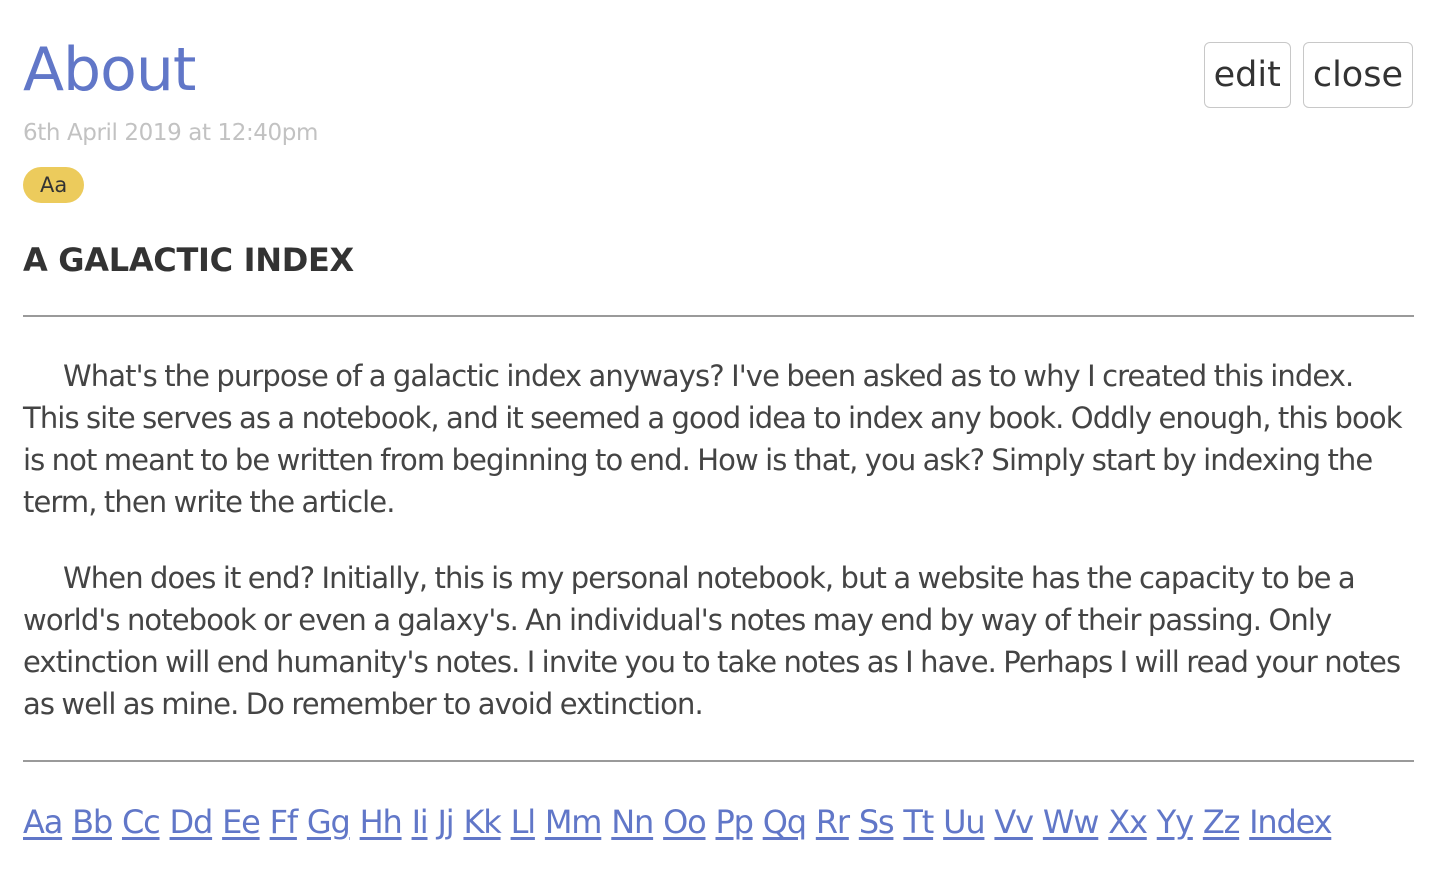  Describe the element at coordinates (685, 822) in the screenshot. I see `index-link-oo: Oo` at that location.